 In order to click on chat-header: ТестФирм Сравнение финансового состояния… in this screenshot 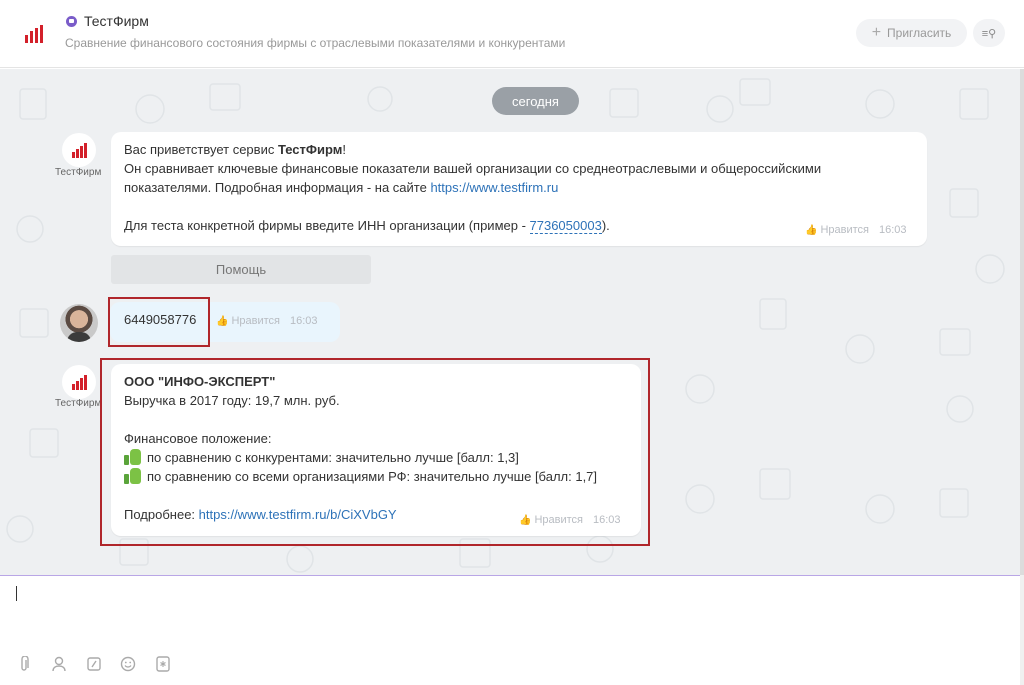, I will do `click(512, 34)`.